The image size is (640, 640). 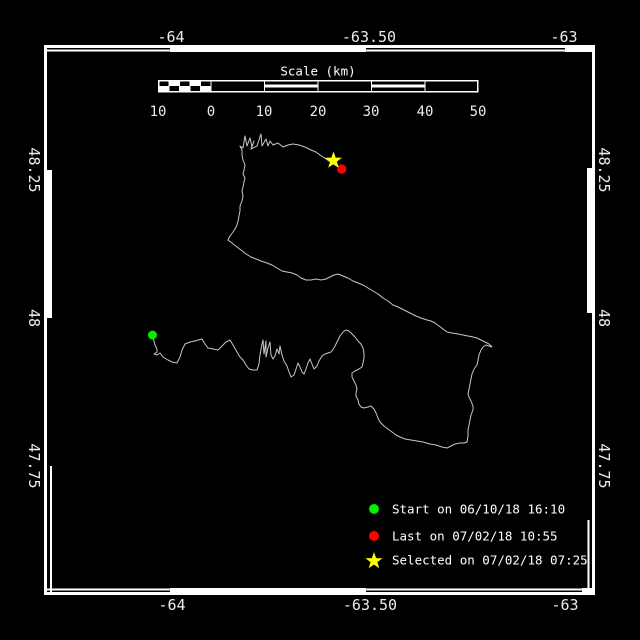 I want to click on scale-bar-tick-label: 0, so click(x=211, y=112).